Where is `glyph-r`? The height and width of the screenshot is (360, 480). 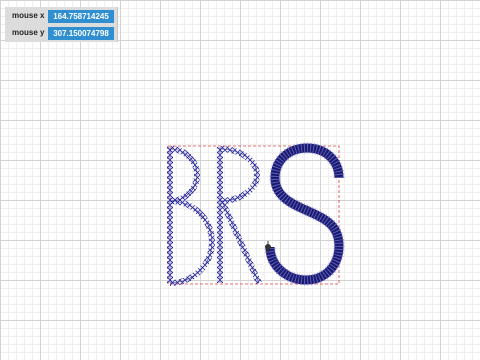 glyph-r is located at coordinates (239, 215).